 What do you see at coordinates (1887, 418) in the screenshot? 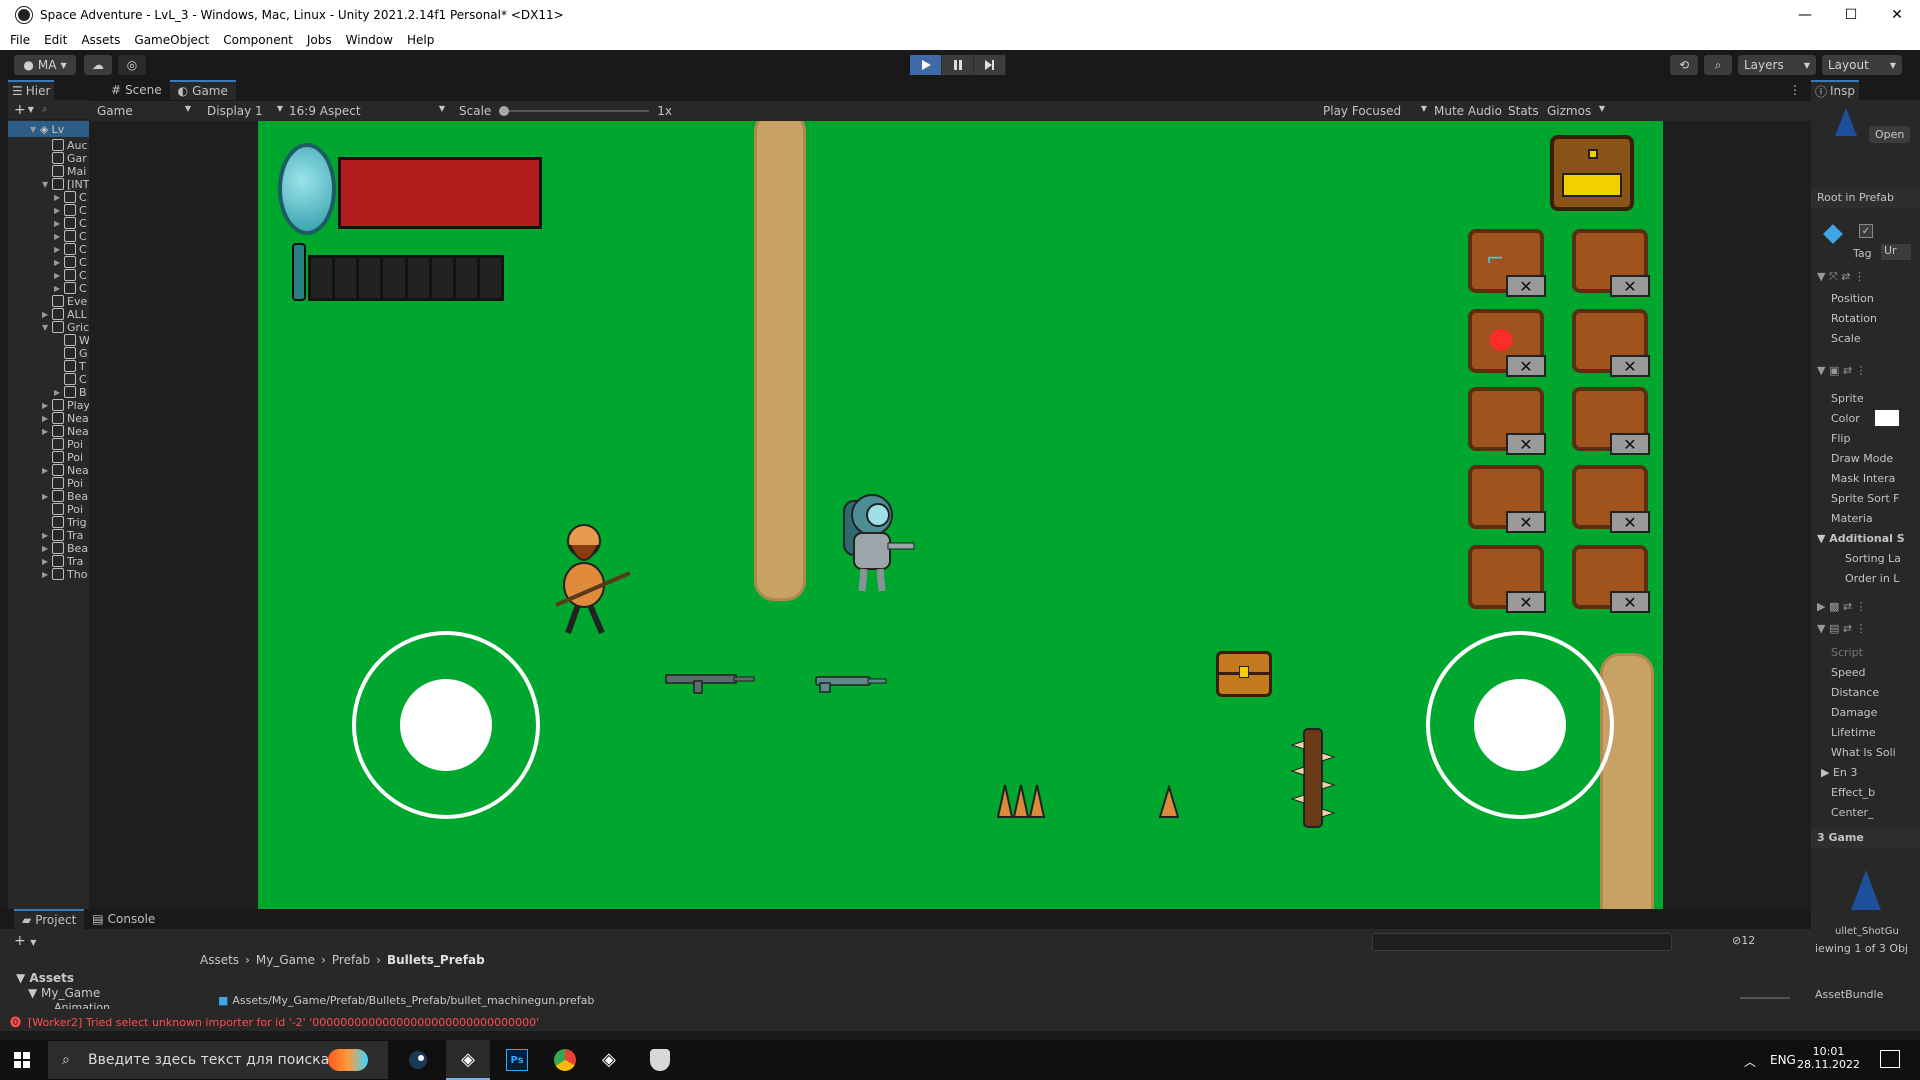
I see `color-swatch` at bounding box center [1887, 418].